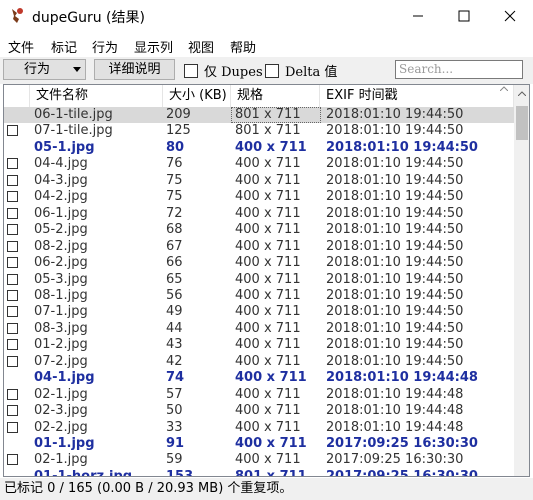 This screenshot has height=500, width=533. What do you see at coordinates (201, 46) in the screenshot?
I see `menu-view: 视图` at bounding box center [201, 46].